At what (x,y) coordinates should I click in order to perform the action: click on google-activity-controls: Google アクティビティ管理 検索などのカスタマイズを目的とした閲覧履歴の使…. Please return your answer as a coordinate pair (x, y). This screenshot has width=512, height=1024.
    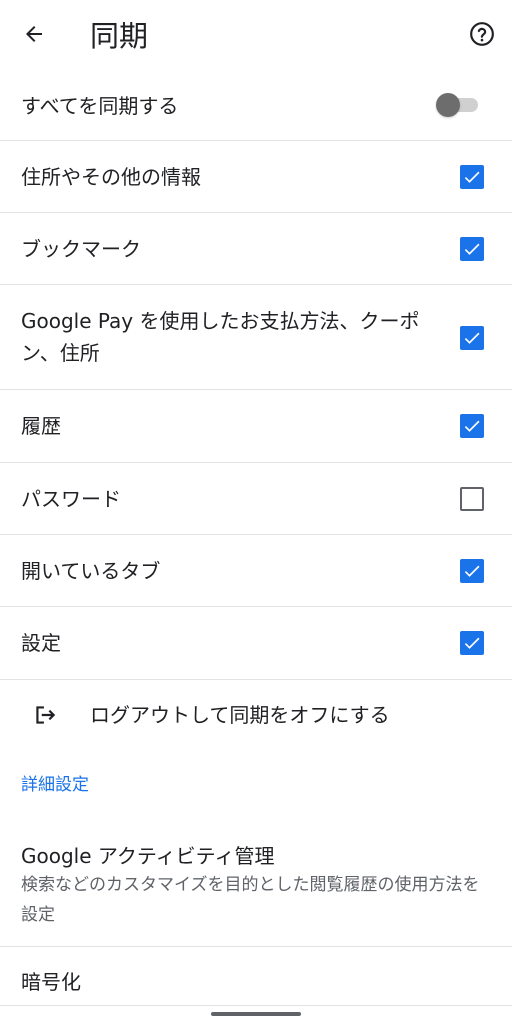
    Looking at the image, I should click on (256, 887).